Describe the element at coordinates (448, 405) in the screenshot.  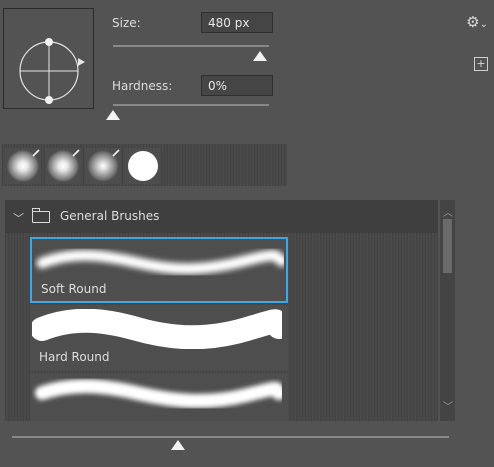
I see `scroll-down-icon: ﹀` at that location.